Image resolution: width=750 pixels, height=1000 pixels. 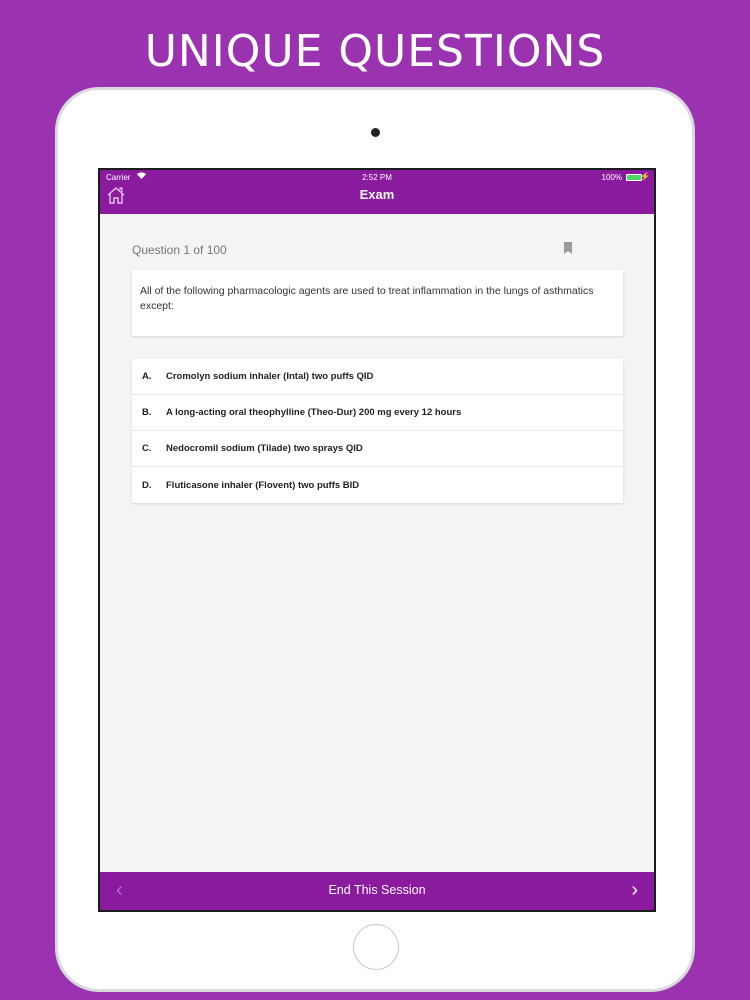 I want to click on bottom-toolbar: ‹ End This Session ›, so click(x=377, y=891).